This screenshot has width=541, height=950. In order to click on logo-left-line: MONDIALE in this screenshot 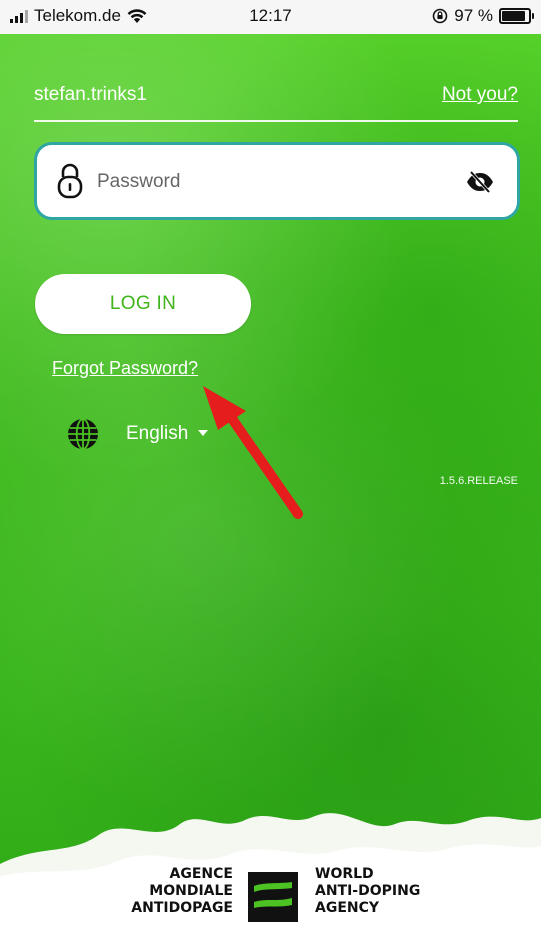, I will do `click(191, 891)`.